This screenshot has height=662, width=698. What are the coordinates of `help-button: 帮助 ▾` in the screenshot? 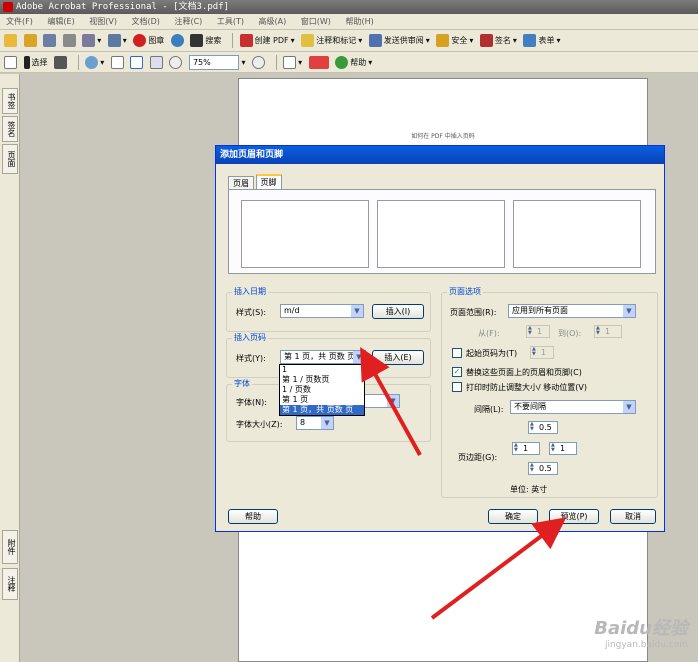 It's located at (353, 62).